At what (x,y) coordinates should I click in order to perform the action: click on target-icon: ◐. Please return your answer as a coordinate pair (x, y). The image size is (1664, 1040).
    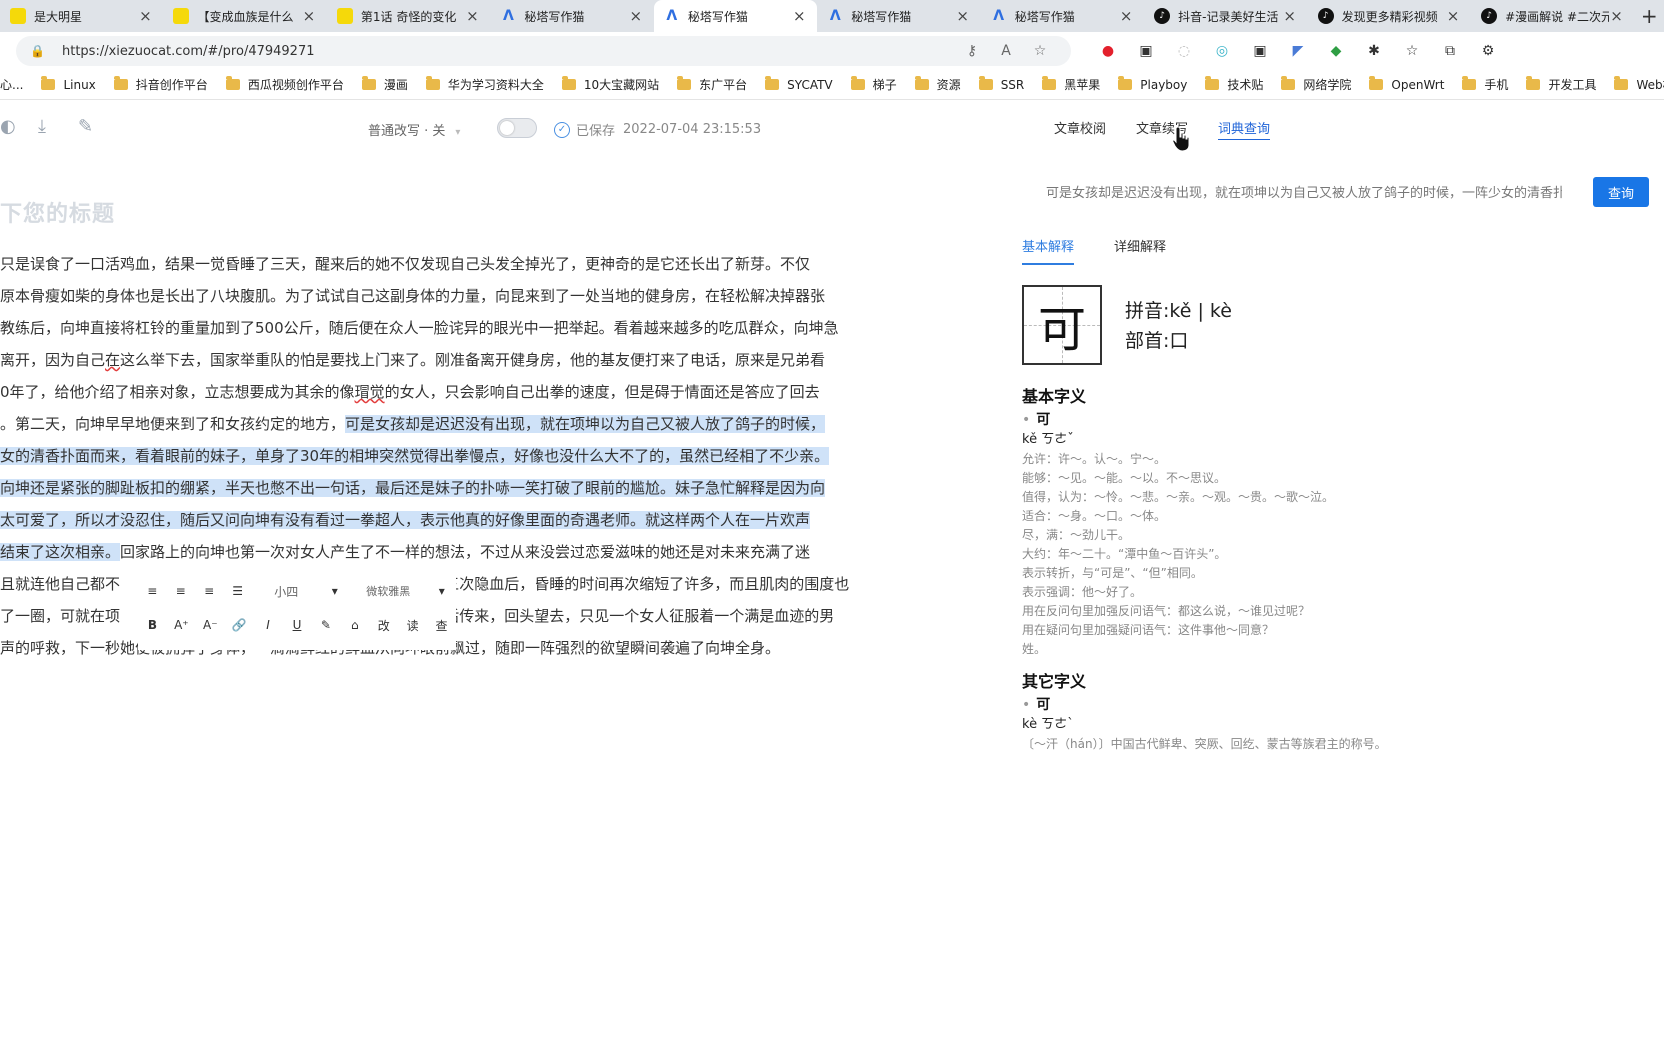
    Looking at the image, I should click on (8, 126).